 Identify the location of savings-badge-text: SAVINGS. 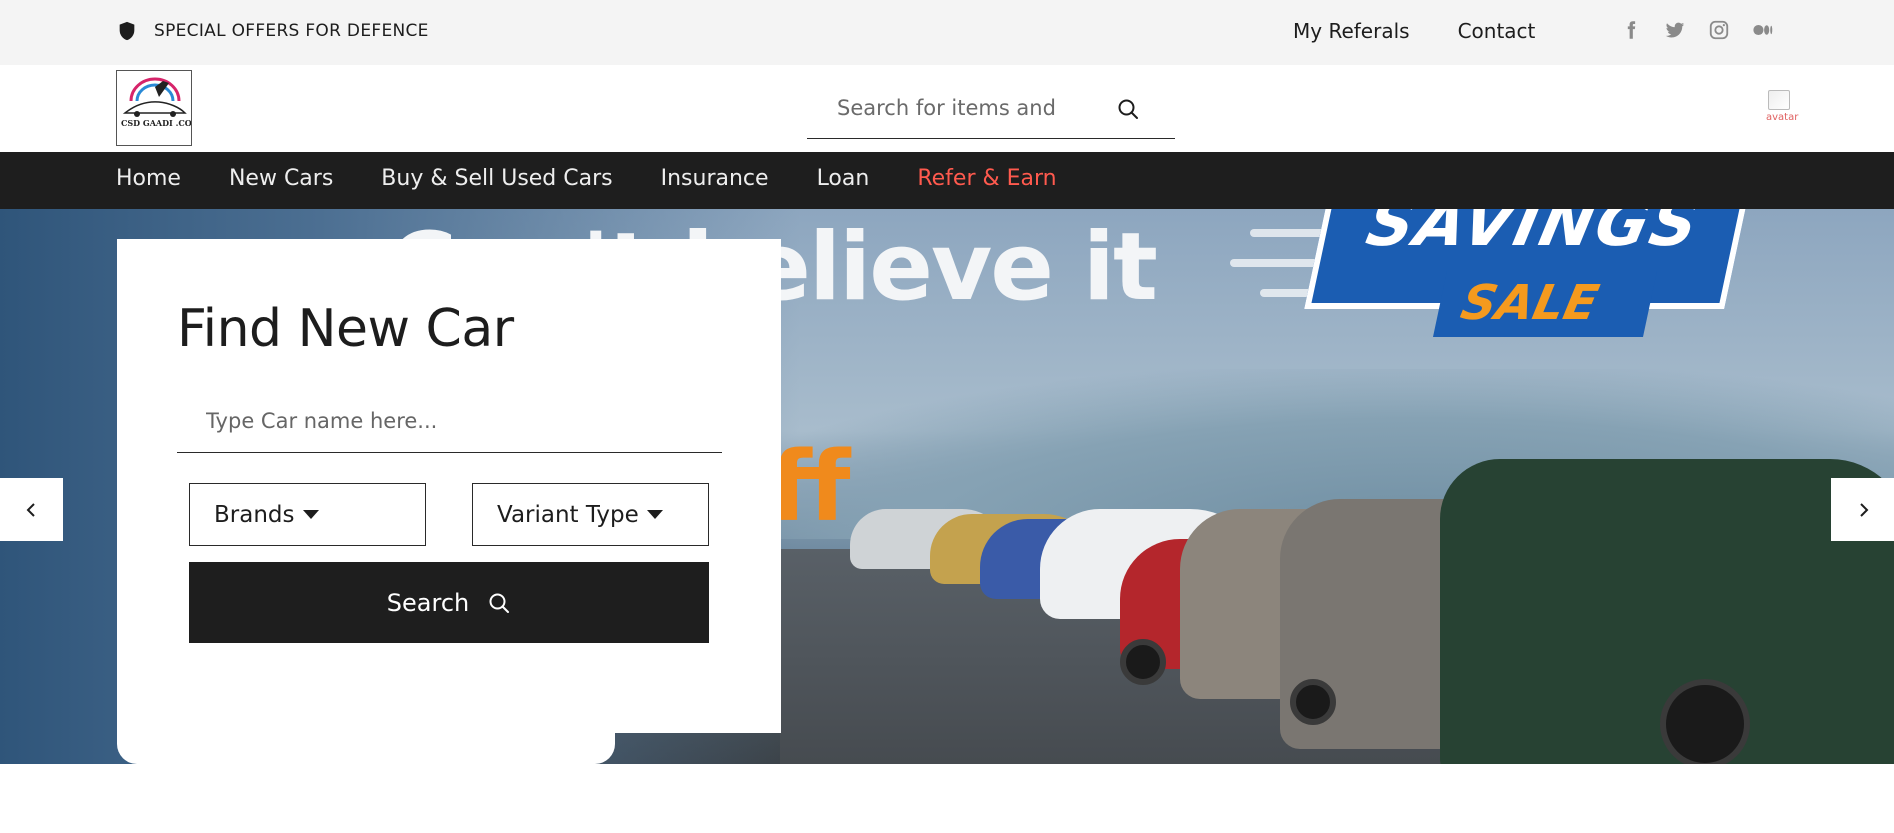
(1533, 235).